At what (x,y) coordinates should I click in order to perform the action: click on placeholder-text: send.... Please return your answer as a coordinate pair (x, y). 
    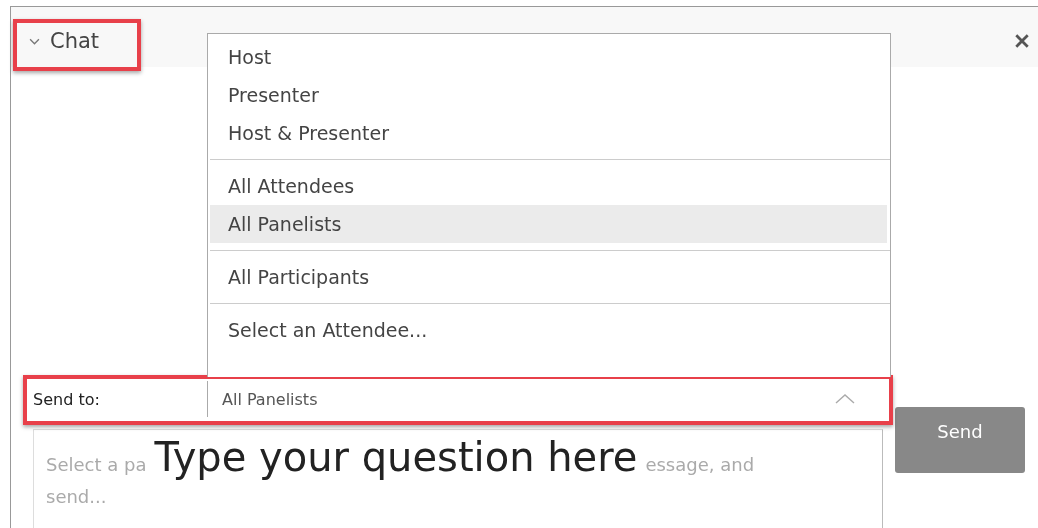
    Looking at the image, I should click on (76, 496).